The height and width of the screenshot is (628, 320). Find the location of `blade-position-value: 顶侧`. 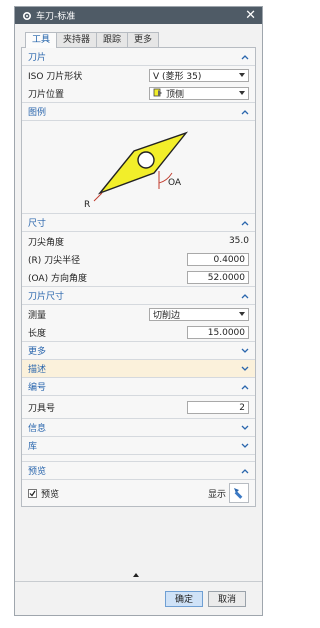

blade-position-value: 顶侧 is located at coordinates (175, 94).